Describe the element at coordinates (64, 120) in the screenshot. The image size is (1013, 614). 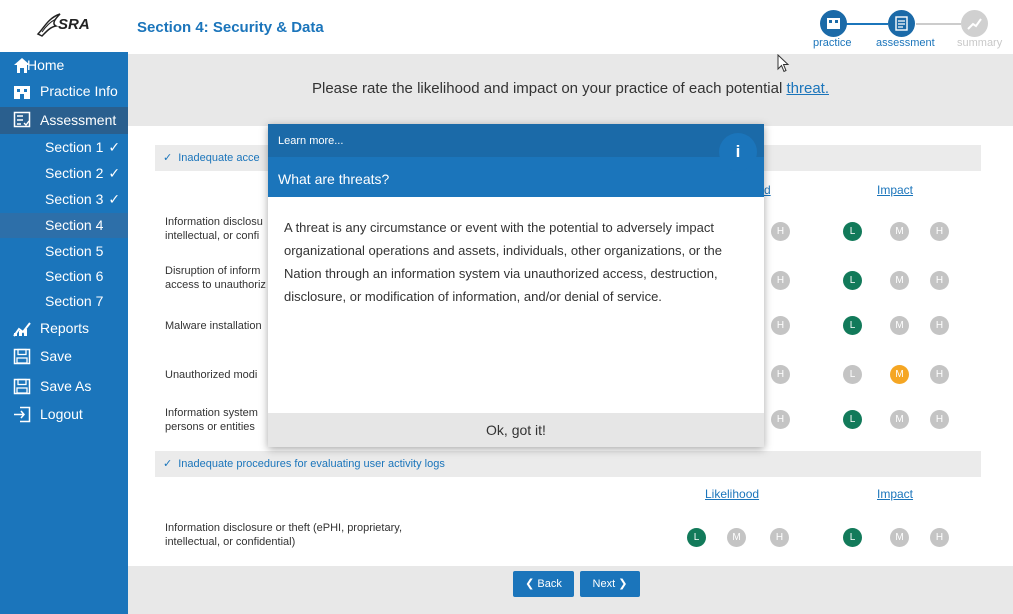
I see `sidebar-item-assessment: Assessment` at that location.